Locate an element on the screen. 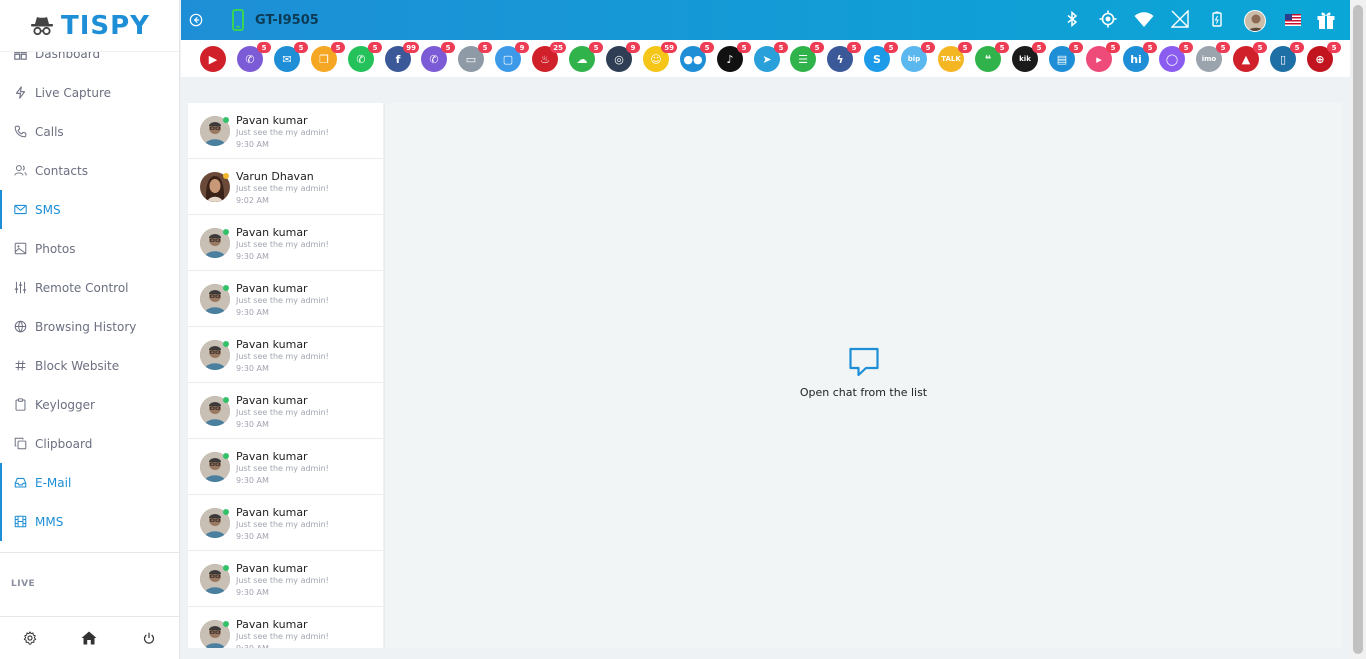 This screenshot has width=1366, height=659. app-glyph: imo is located at coordinates (1209, 58).